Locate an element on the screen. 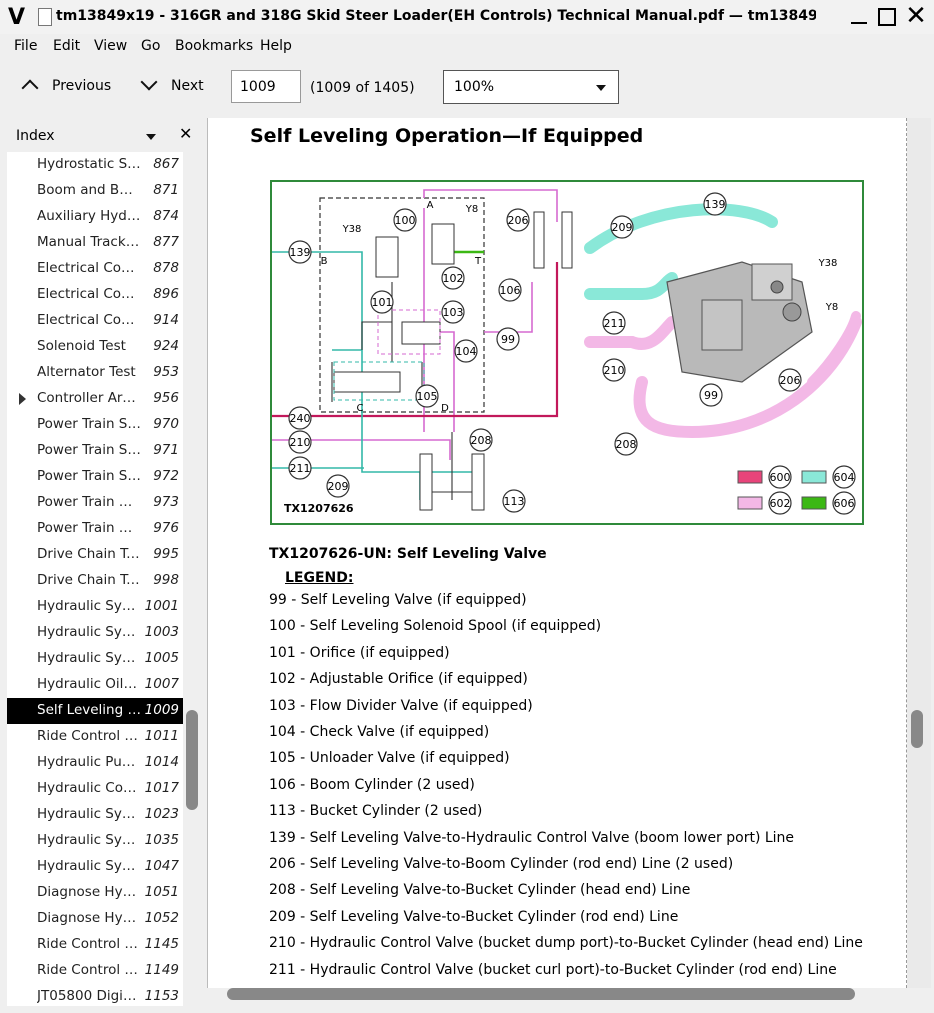 Image resolution: width=934 pixels, height=1013 pixels. zoom-select: 100% is located at coordinates (531, 87).